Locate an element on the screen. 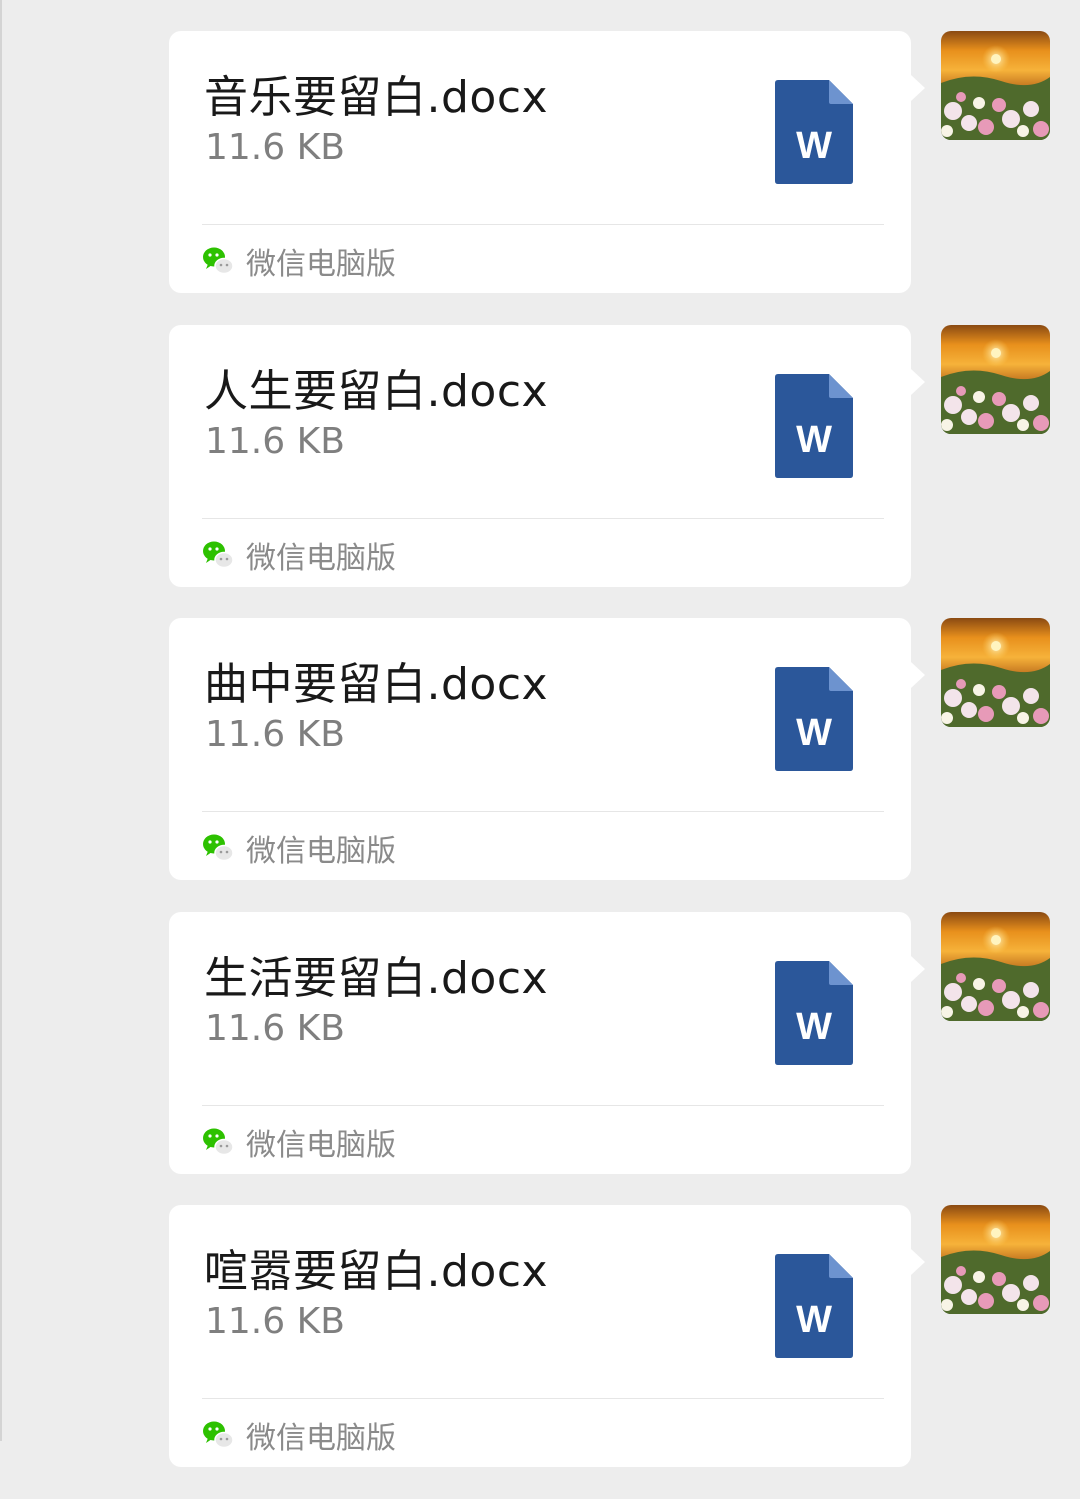 The image size is (1080, 1499). file-name: 音乐要留白.docx is located at coordinates (376, 97).